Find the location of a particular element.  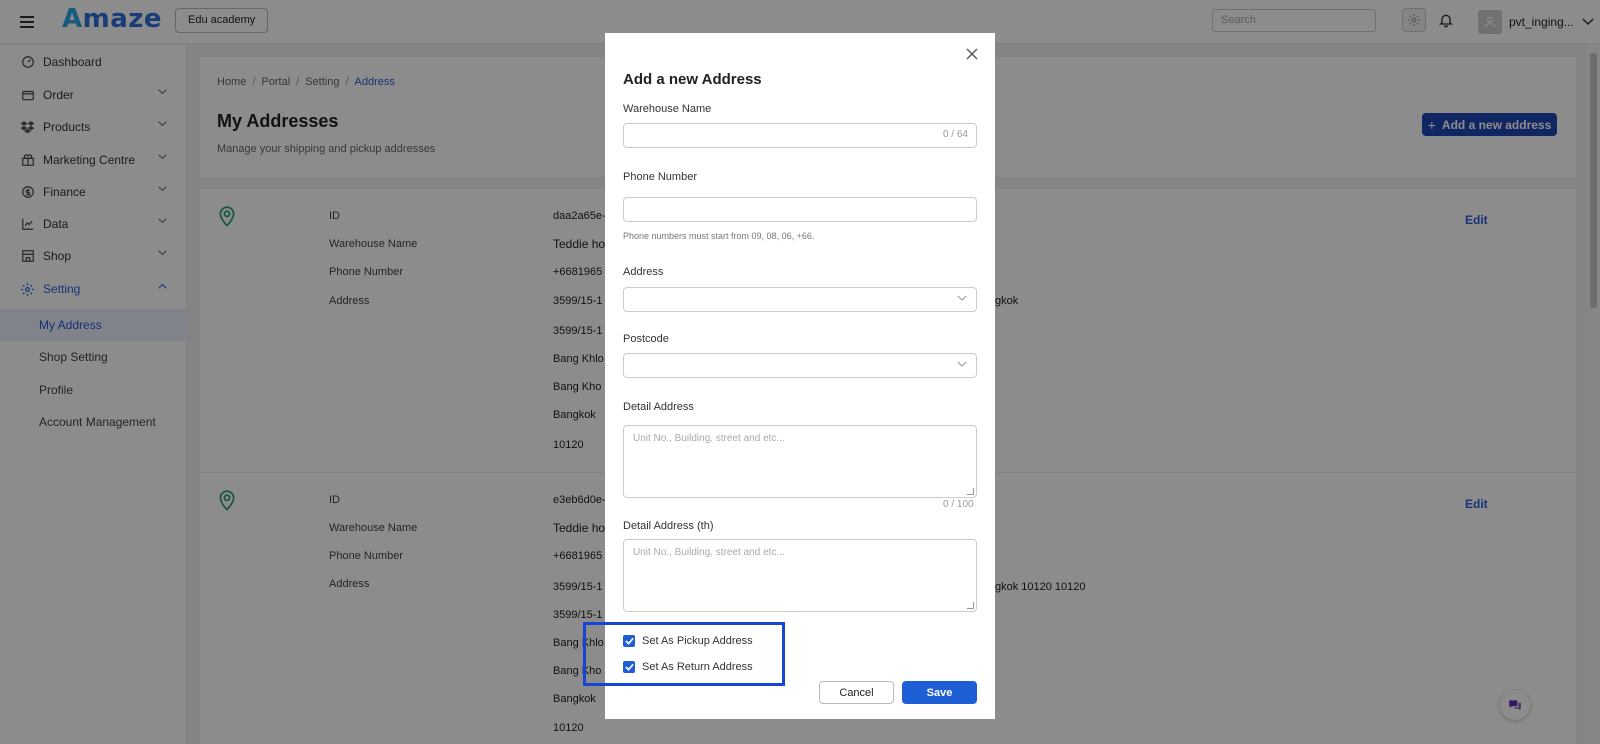

save-button: Save is located at coordinates (939, 692).